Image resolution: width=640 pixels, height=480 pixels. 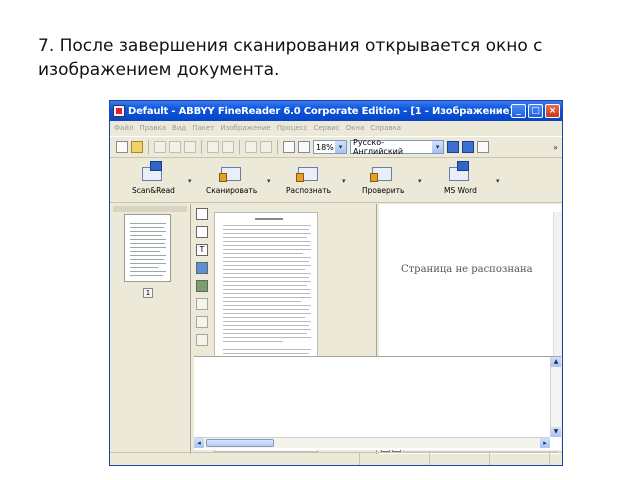 What do you see at coordinates (556, 362) in the screenshot?
I see `scroll-up-icon: ▲` at bounding box center [556, 362].